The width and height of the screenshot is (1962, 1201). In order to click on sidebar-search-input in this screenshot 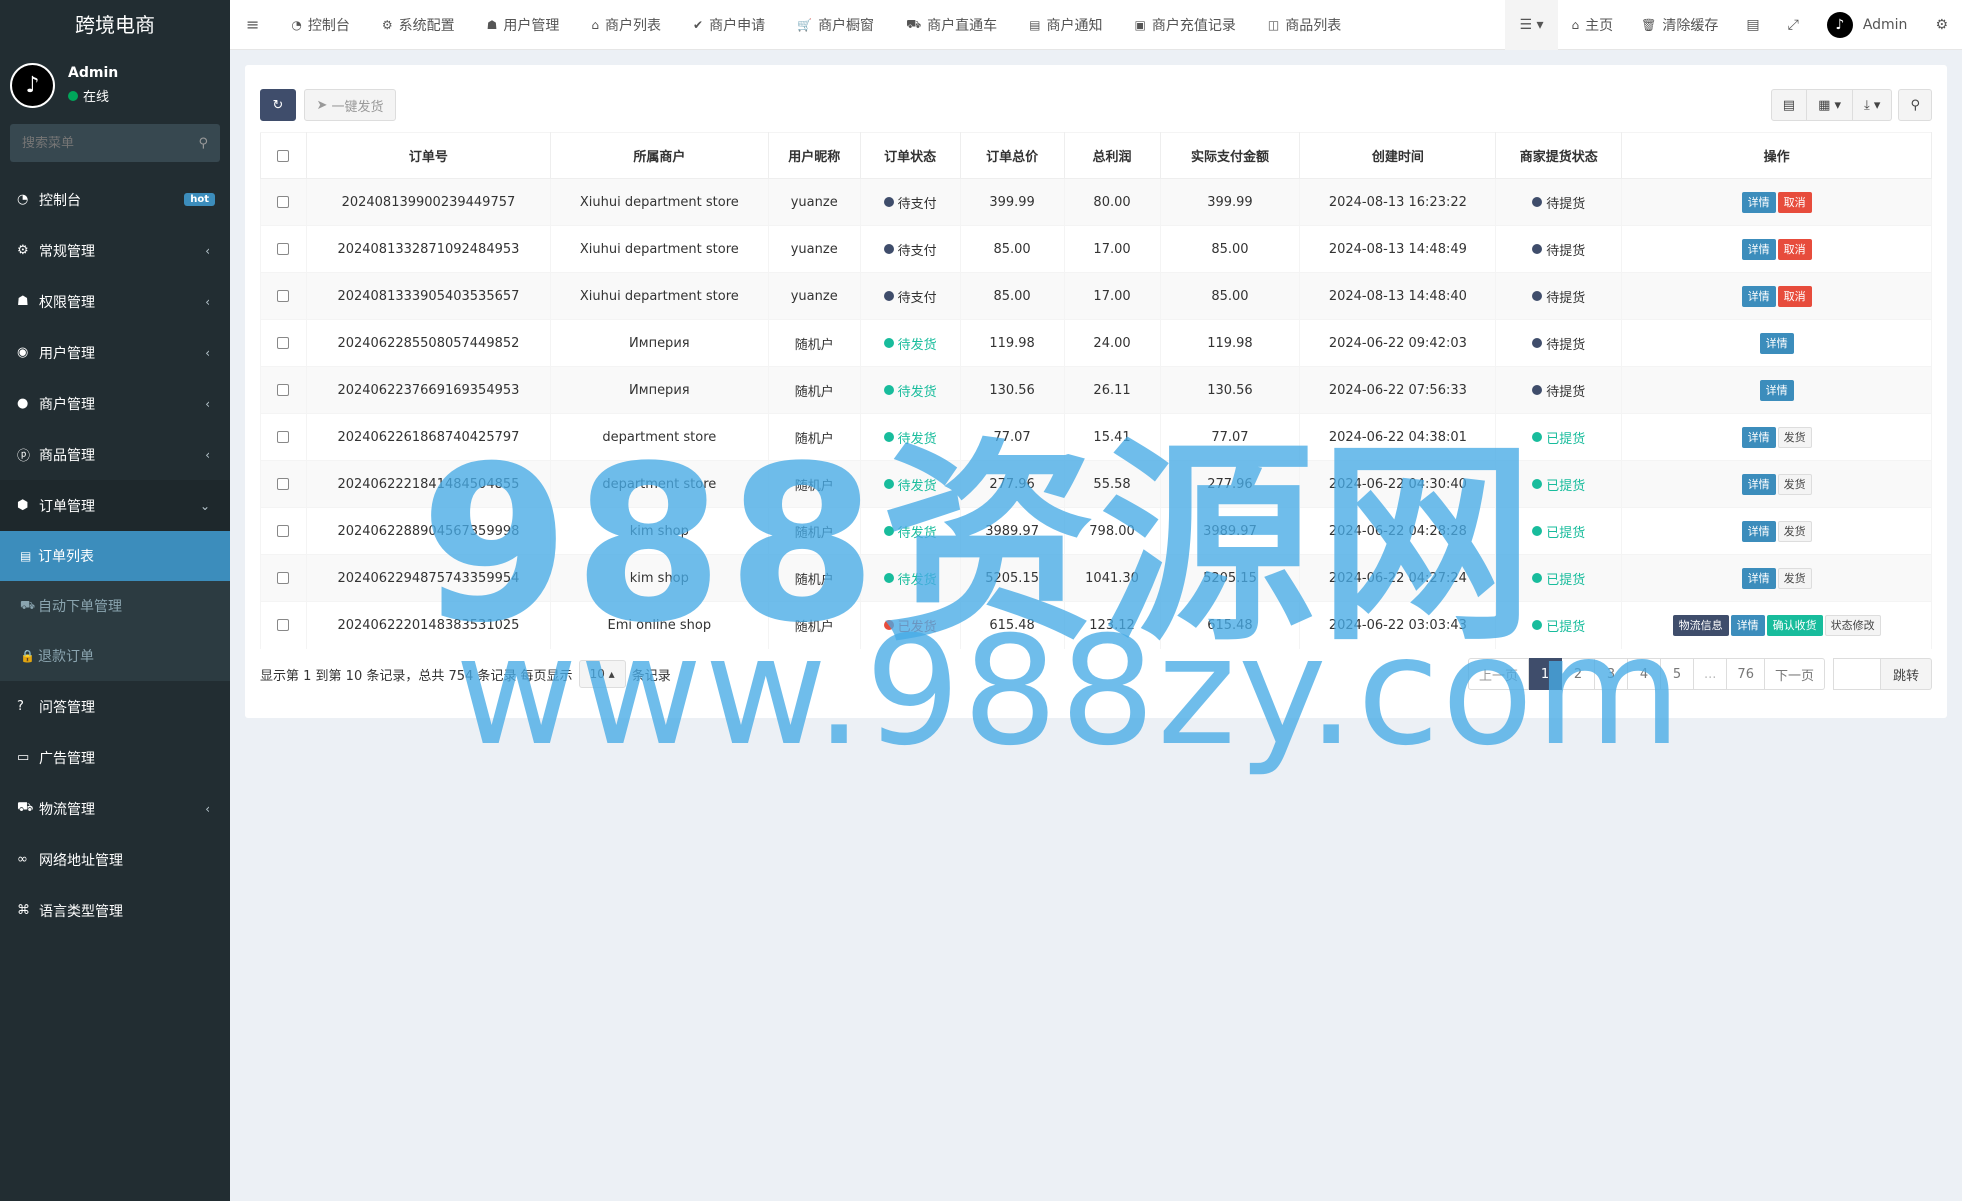, I will do `click(102, 143)`.